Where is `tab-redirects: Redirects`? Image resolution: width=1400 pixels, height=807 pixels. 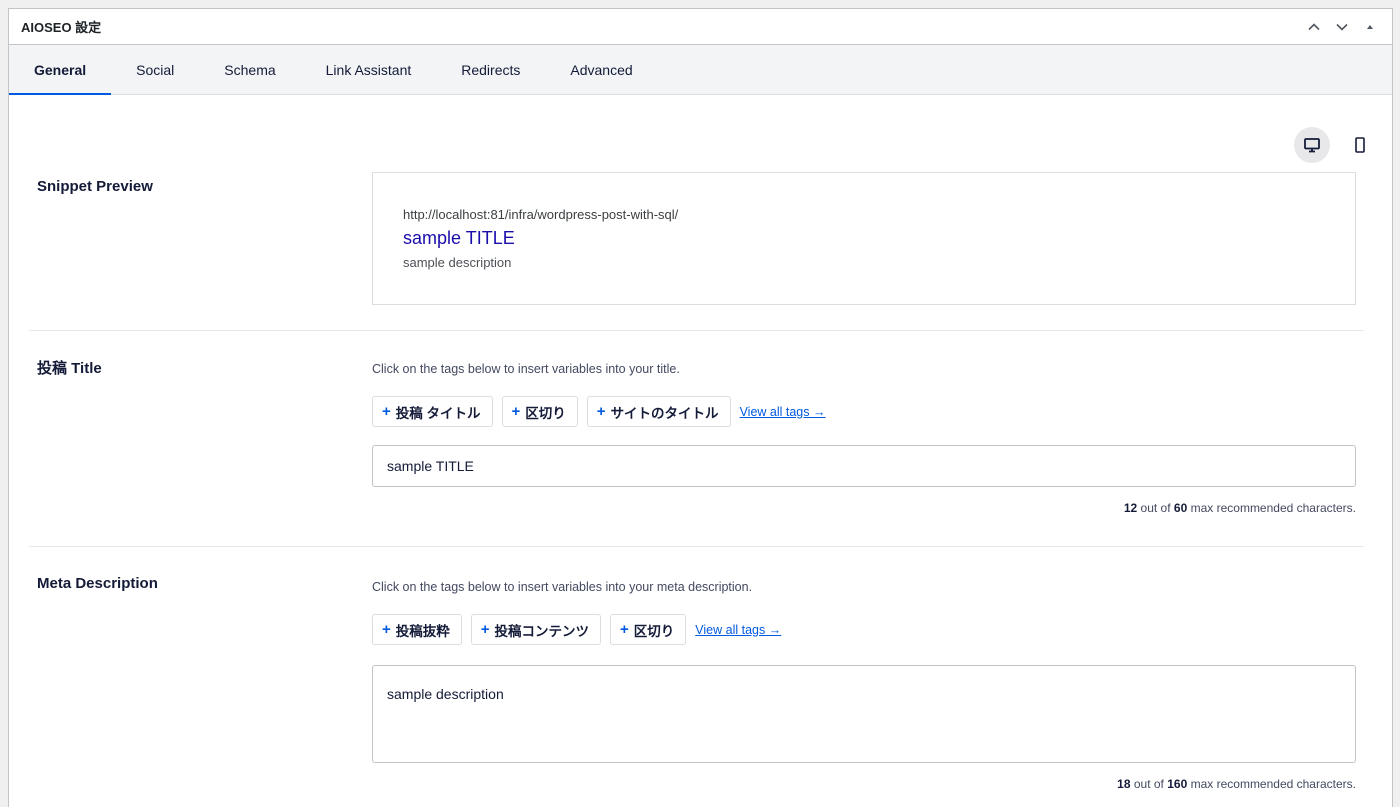 tab-redirects: Redirects is located at coordinates (490, 69).